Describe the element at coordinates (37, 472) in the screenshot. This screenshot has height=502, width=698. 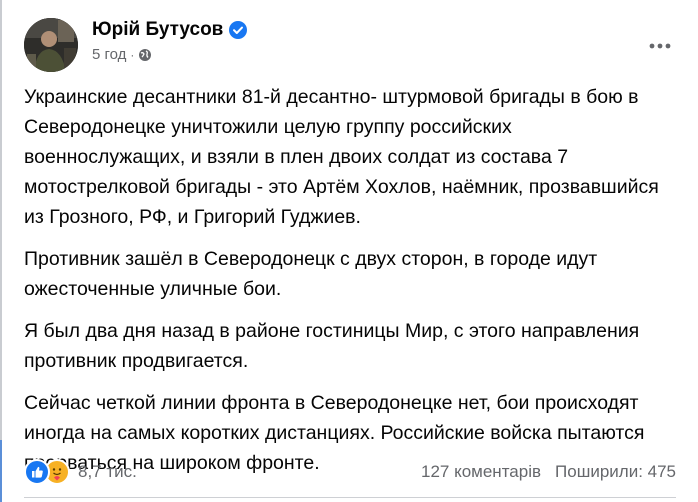
I see `like-reaction-icon` at that location.